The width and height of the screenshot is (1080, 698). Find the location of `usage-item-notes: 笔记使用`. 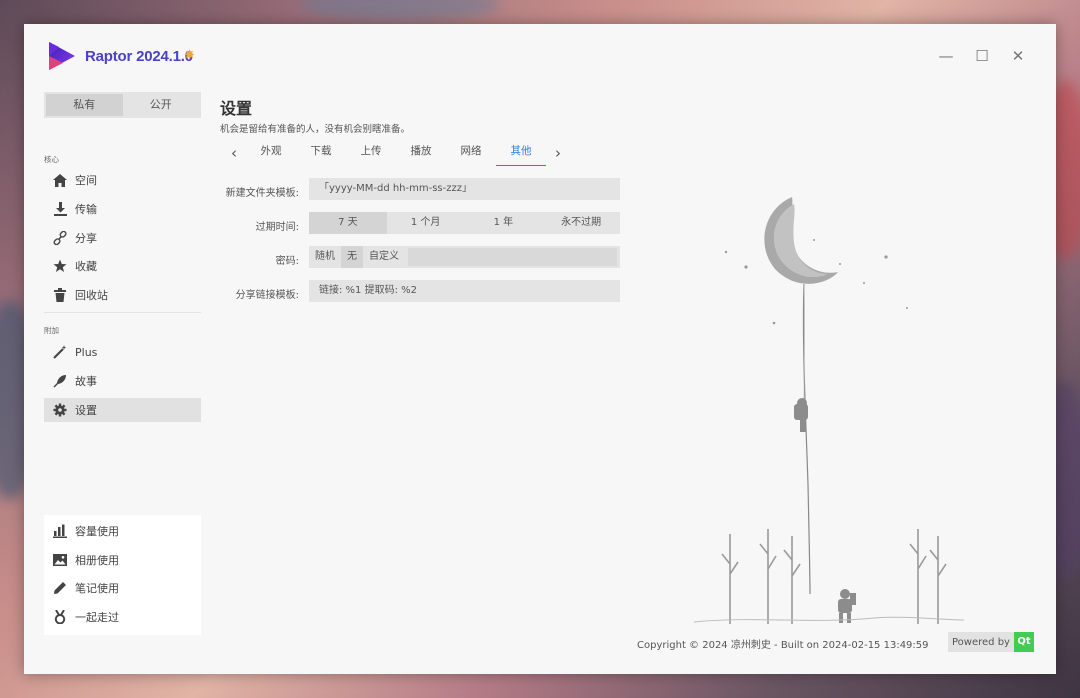

usage-item-notes: 笔记使用 is located at coordinates (122, 588).